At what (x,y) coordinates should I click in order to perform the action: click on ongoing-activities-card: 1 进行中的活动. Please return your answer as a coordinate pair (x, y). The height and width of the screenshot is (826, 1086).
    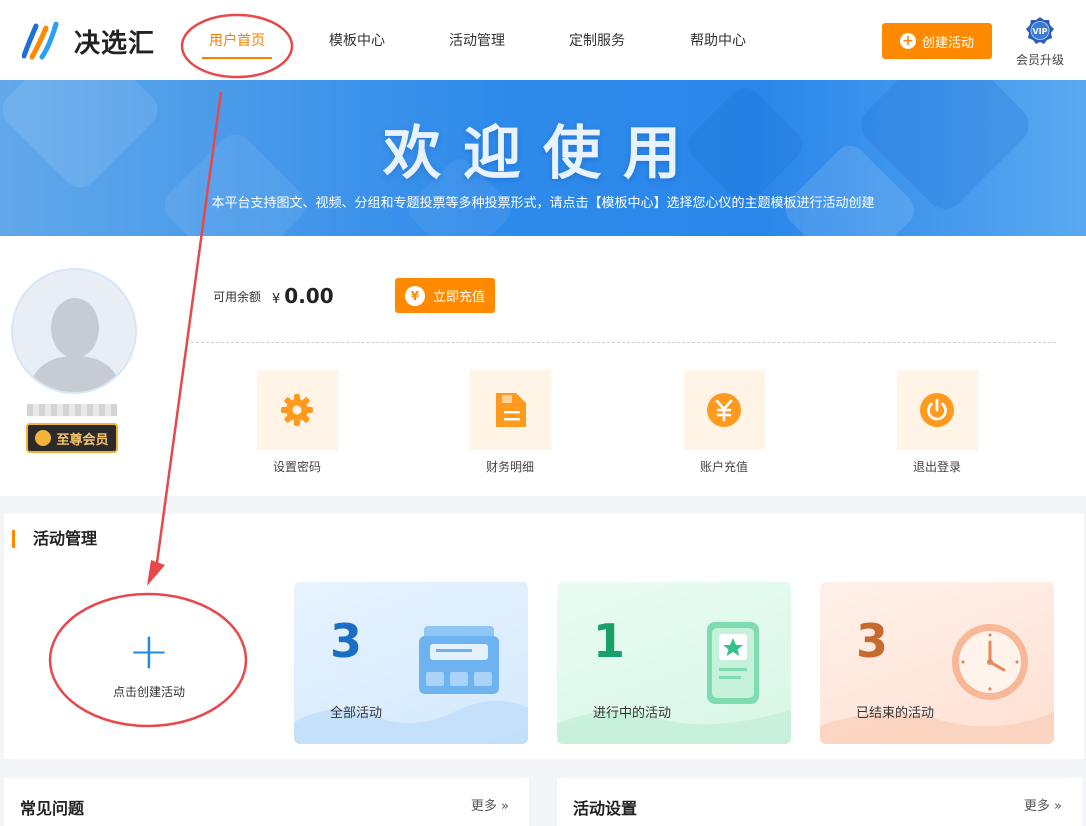
    Looking at the image, I should click on (674, 663).